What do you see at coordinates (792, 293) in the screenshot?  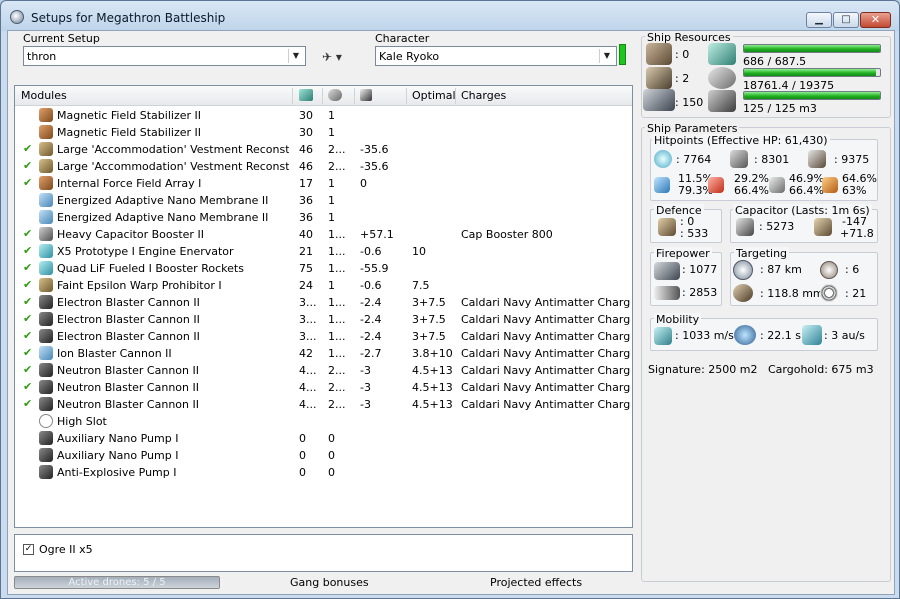 I see `scan-resolution: : 118.8 mm` at bounding box center [792, 293].